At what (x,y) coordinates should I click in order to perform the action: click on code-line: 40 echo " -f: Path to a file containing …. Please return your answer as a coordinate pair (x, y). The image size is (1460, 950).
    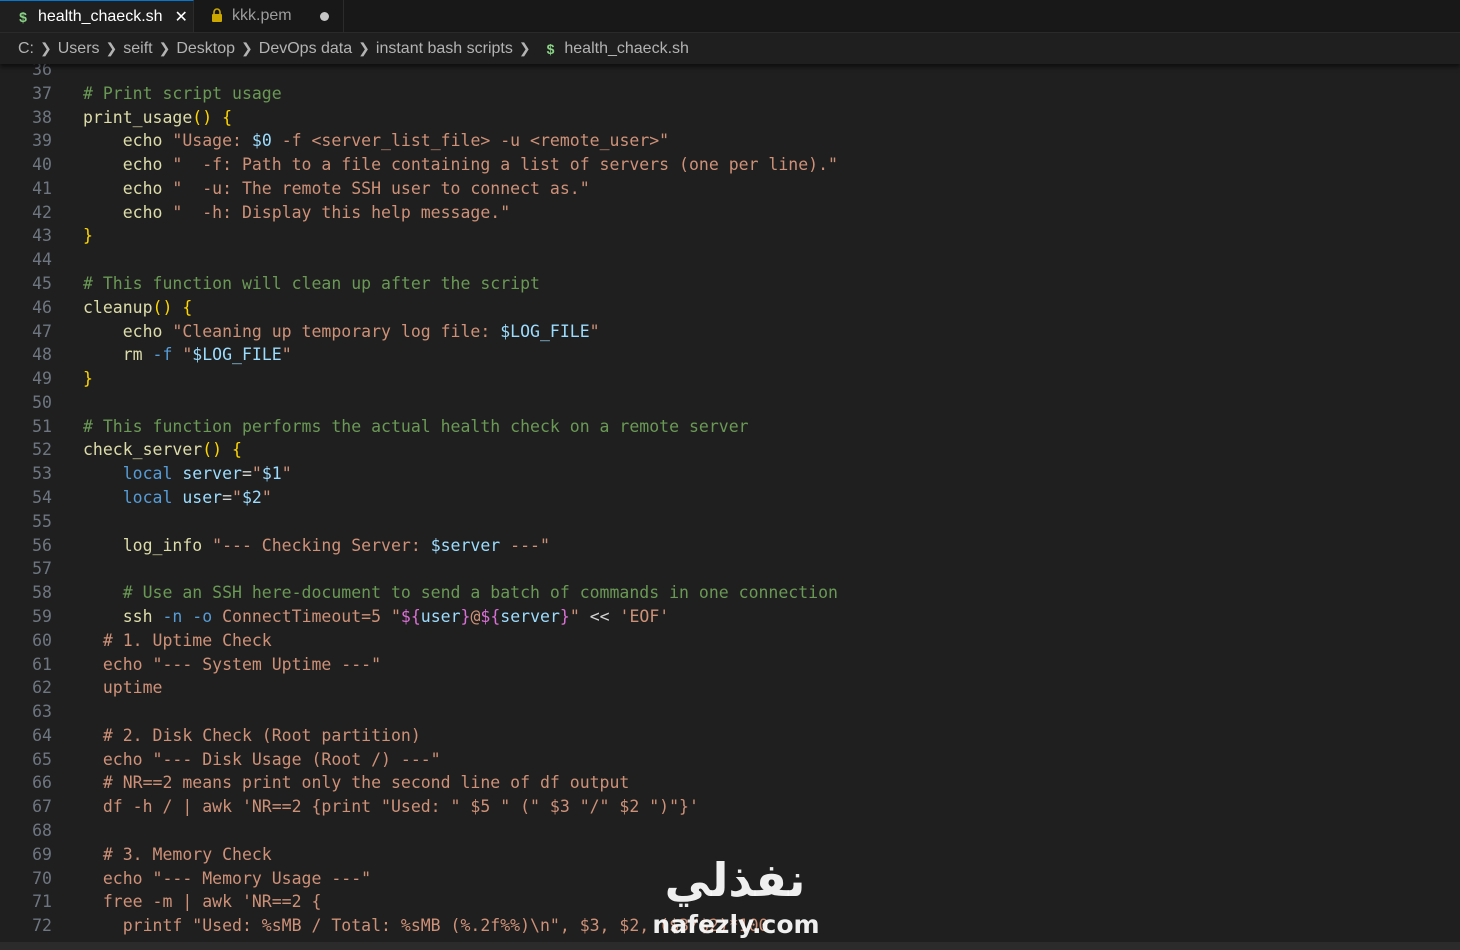
    Looking at the image, I should click on (730, 165).